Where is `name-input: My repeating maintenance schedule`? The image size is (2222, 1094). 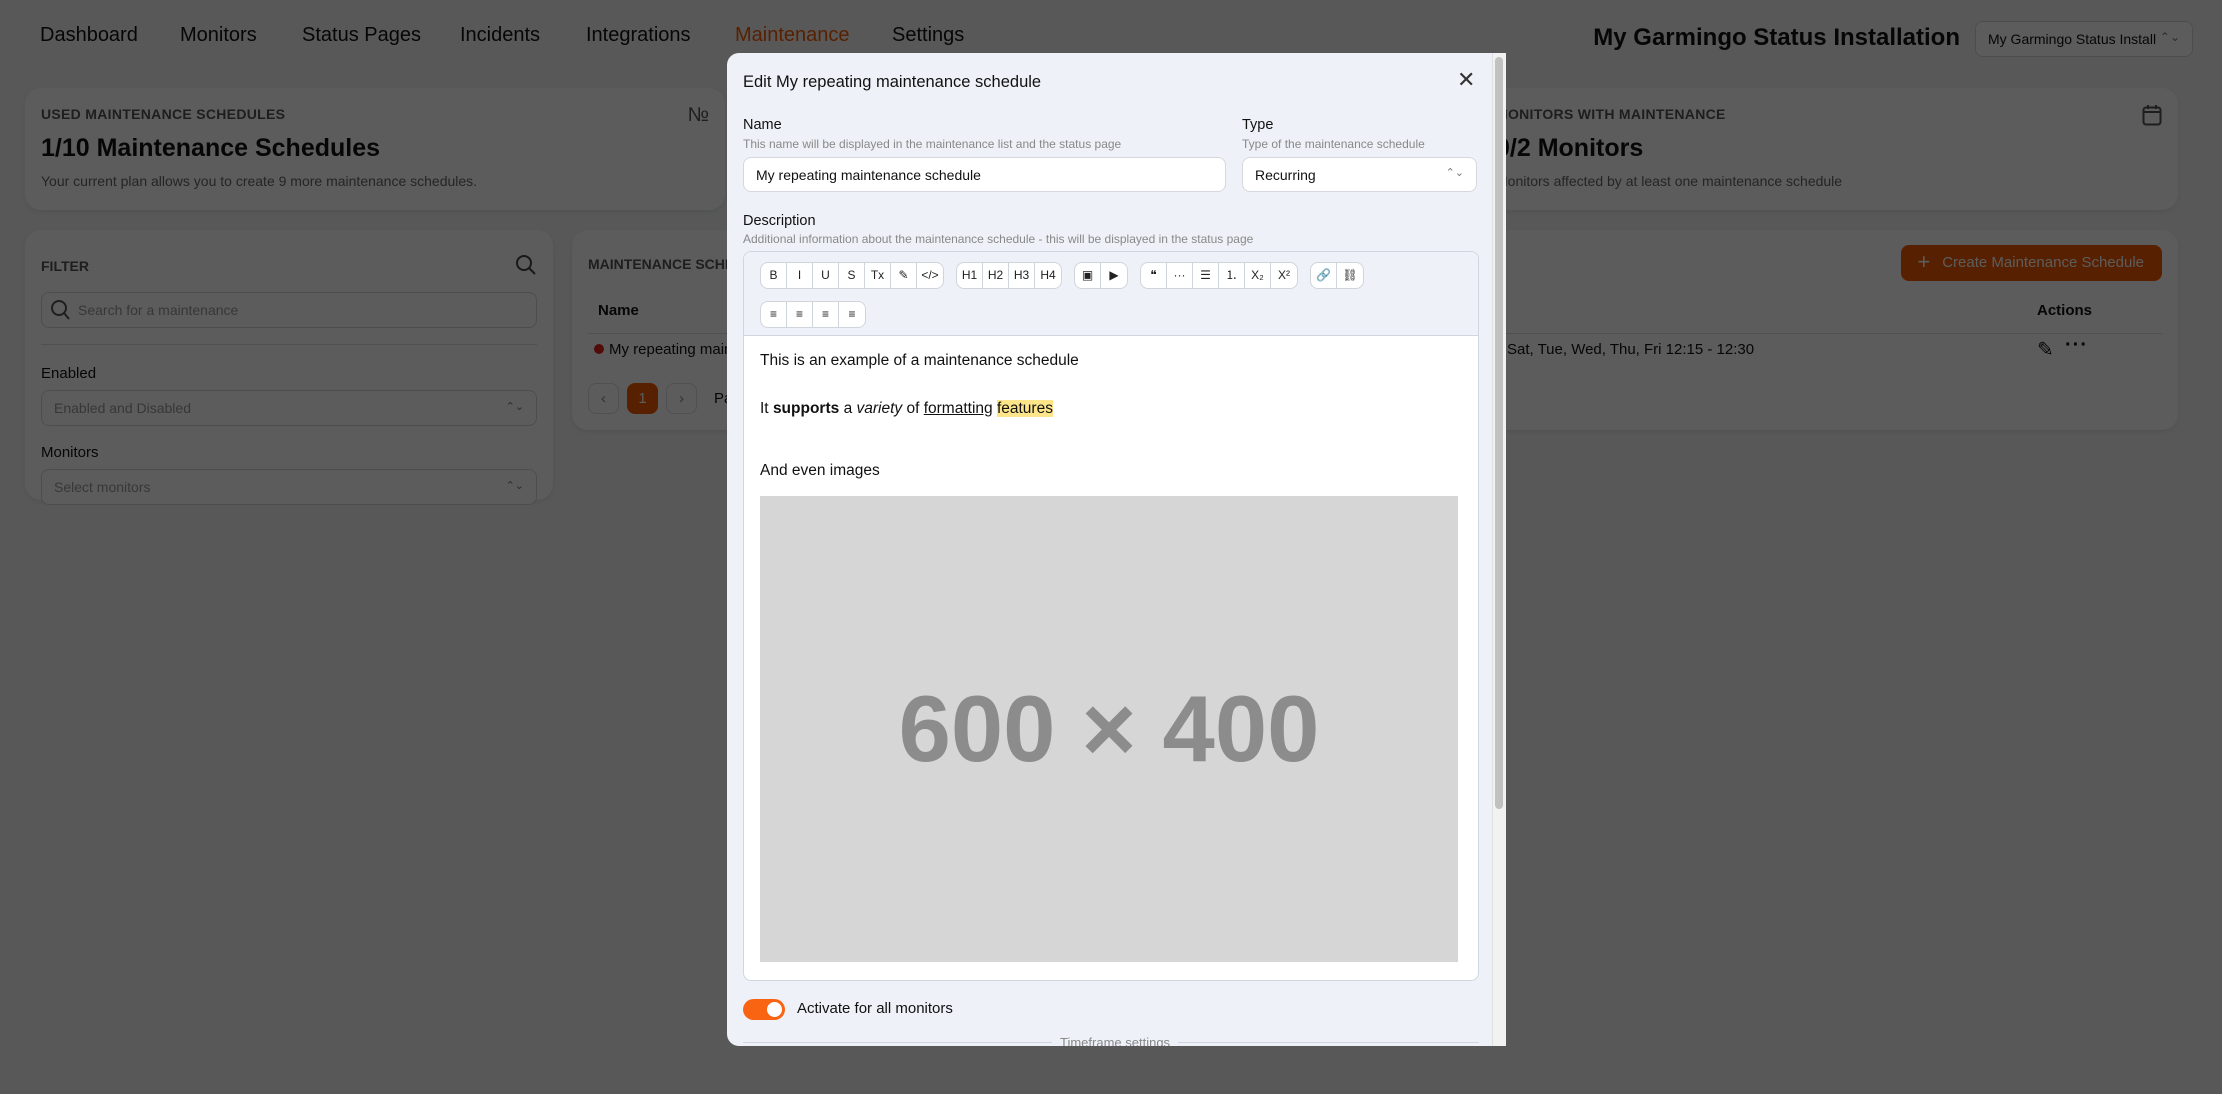
name-input: My repeating maintenance schedule is located at coordinates (984, 174).